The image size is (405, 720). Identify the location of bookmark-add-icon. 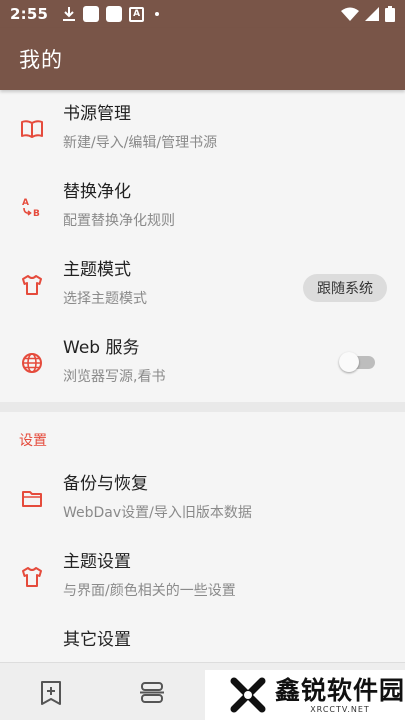
(51, 693).